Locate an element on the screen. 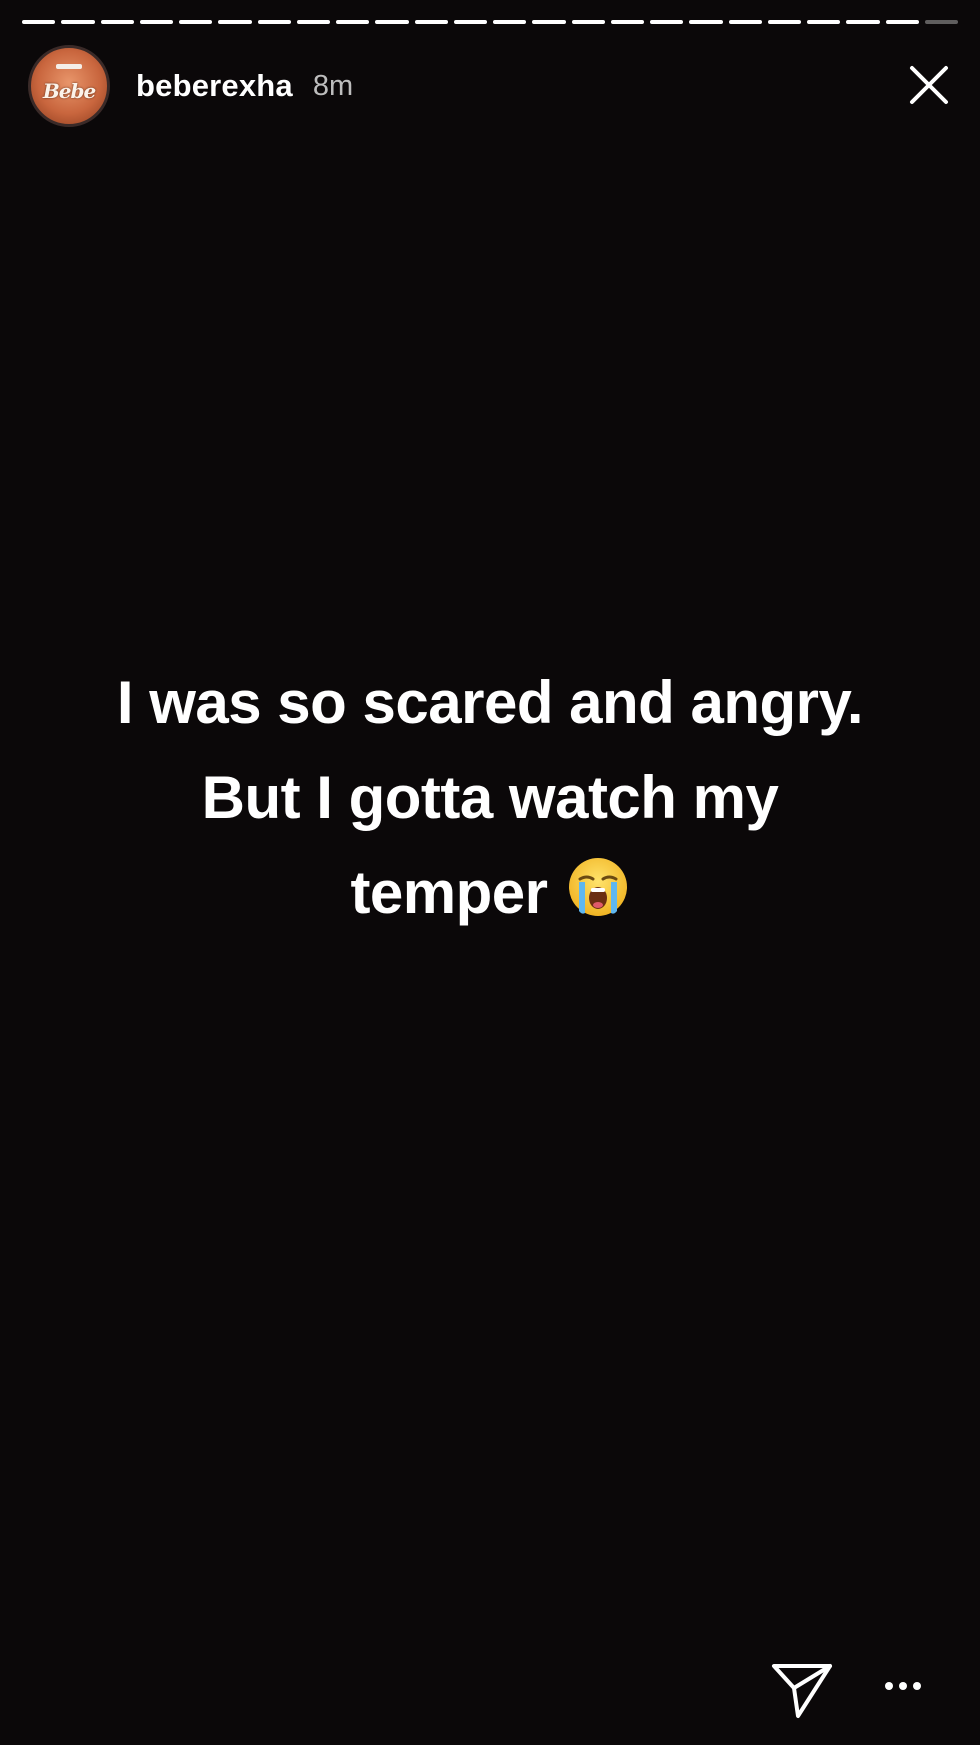 Image resolution: width=980 pixels, height=1745 pixels. username: beberexha is located at coordinates (214, 86).